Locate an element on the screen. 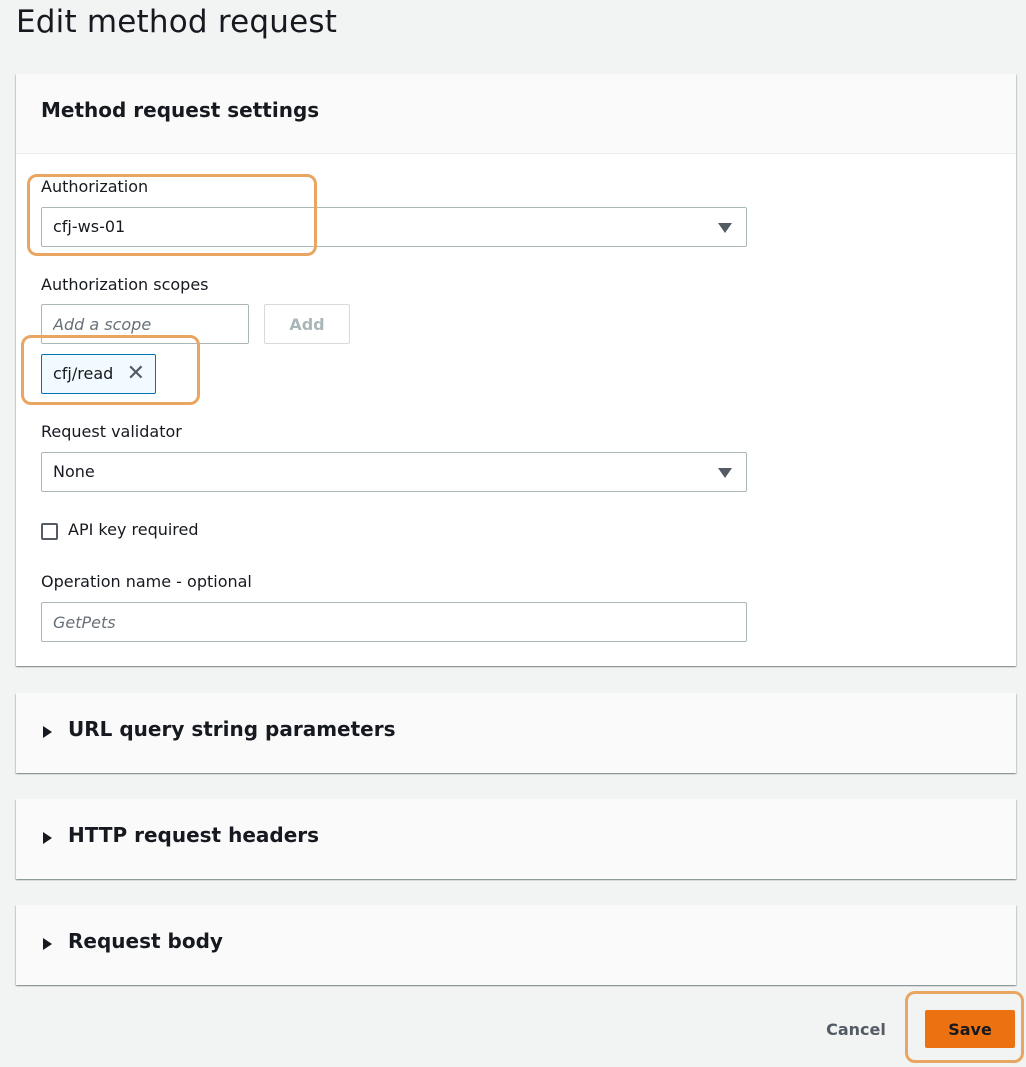  authorization-select: cfj-ws-01 is located at coordinates (394, 227).